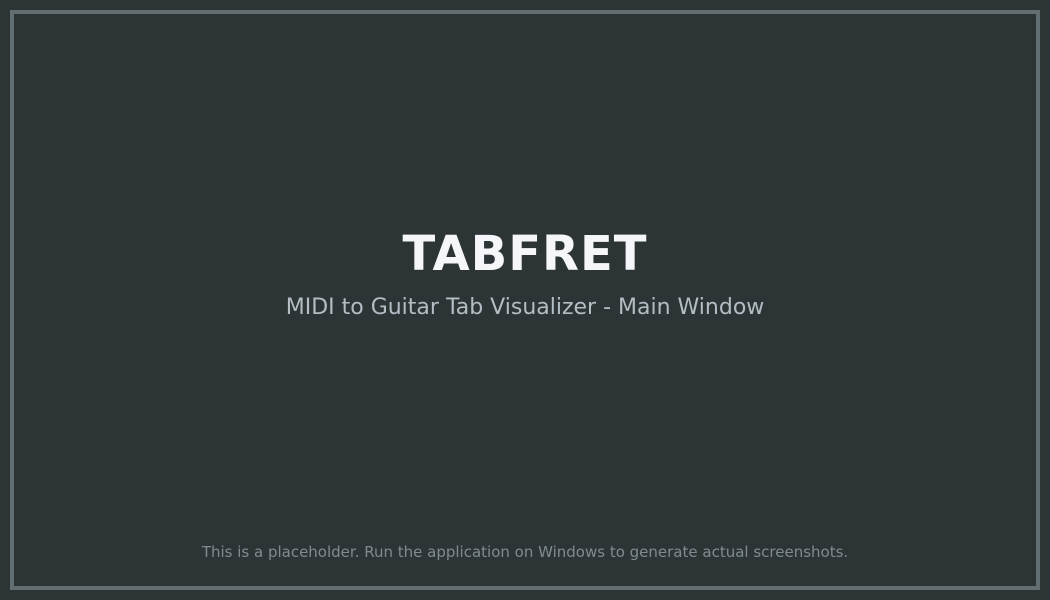 The width and height of the screenshot is (1050, 600). I want to click on app-title: TABFRET, so click(525, 254).